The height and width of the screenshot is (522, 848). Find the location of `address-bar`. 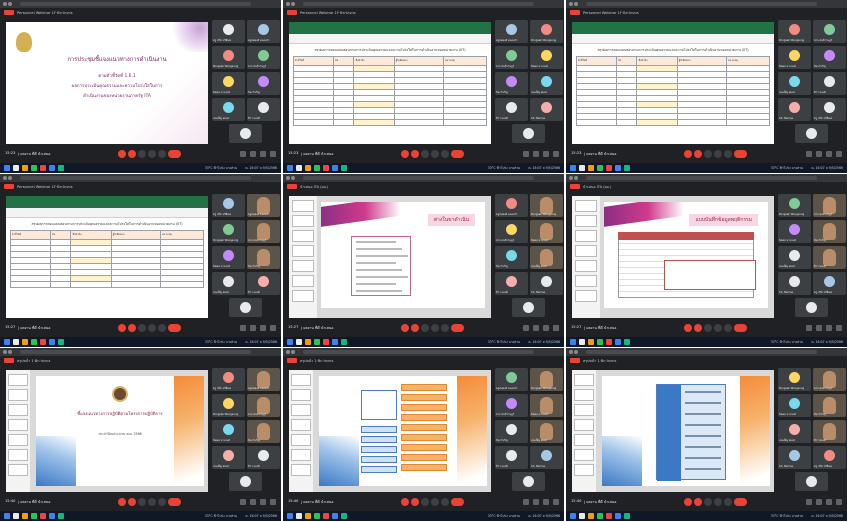

address-bar is located at coordinates (701, 178).